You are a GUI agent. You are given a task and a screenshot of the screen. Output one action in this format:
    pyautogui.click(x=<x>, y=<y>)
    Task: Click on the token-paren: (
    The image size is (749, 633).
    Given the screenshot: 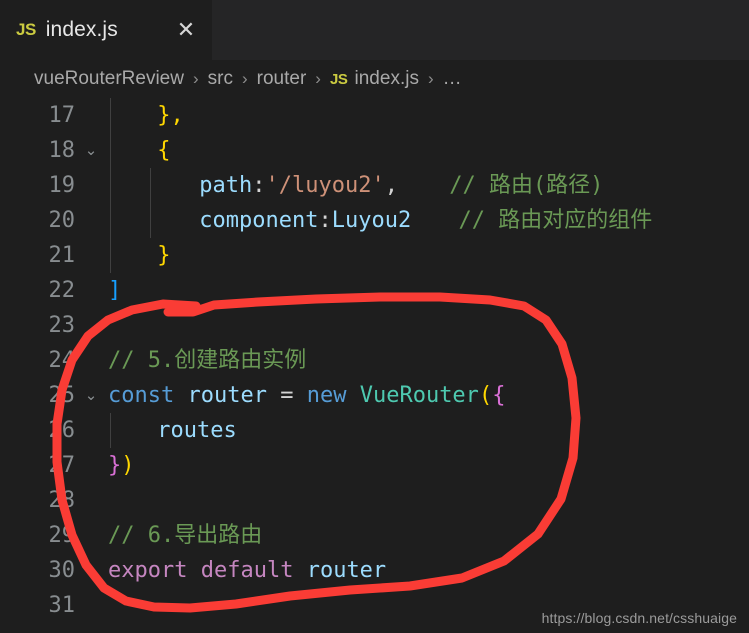 What is the action you would take?
    pyautogui.click(x=485, y=395)
    